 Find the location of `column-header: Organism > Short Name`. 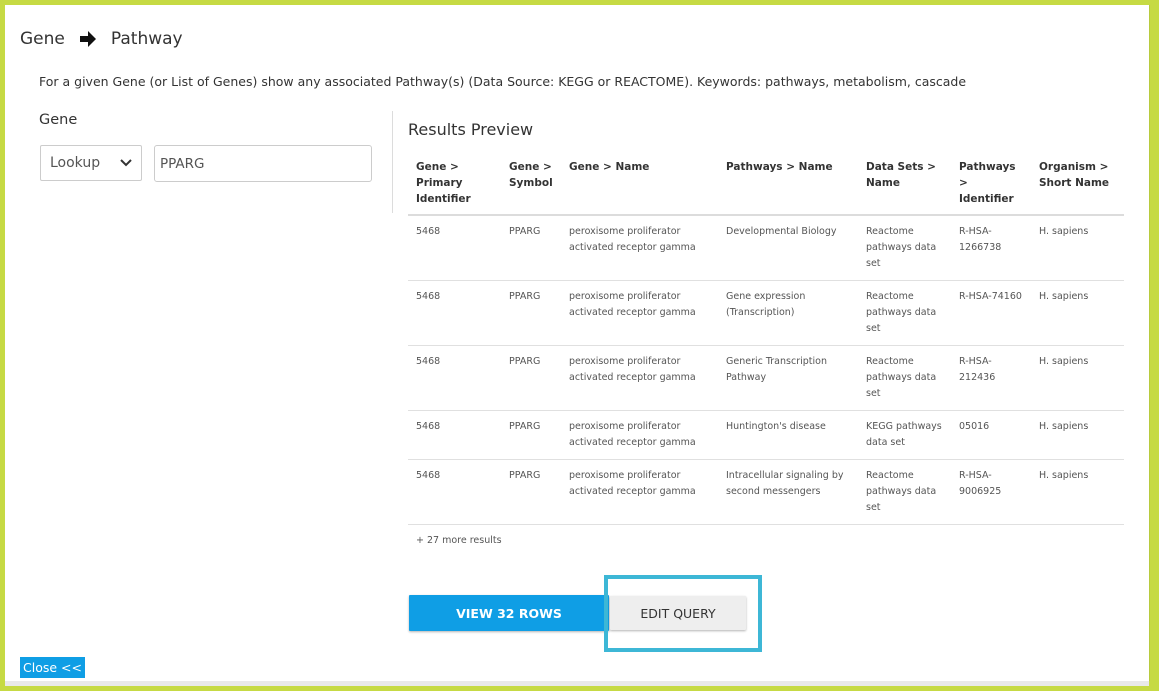

column-header: Organism > Short Name is located at coordinates (1077, 185).